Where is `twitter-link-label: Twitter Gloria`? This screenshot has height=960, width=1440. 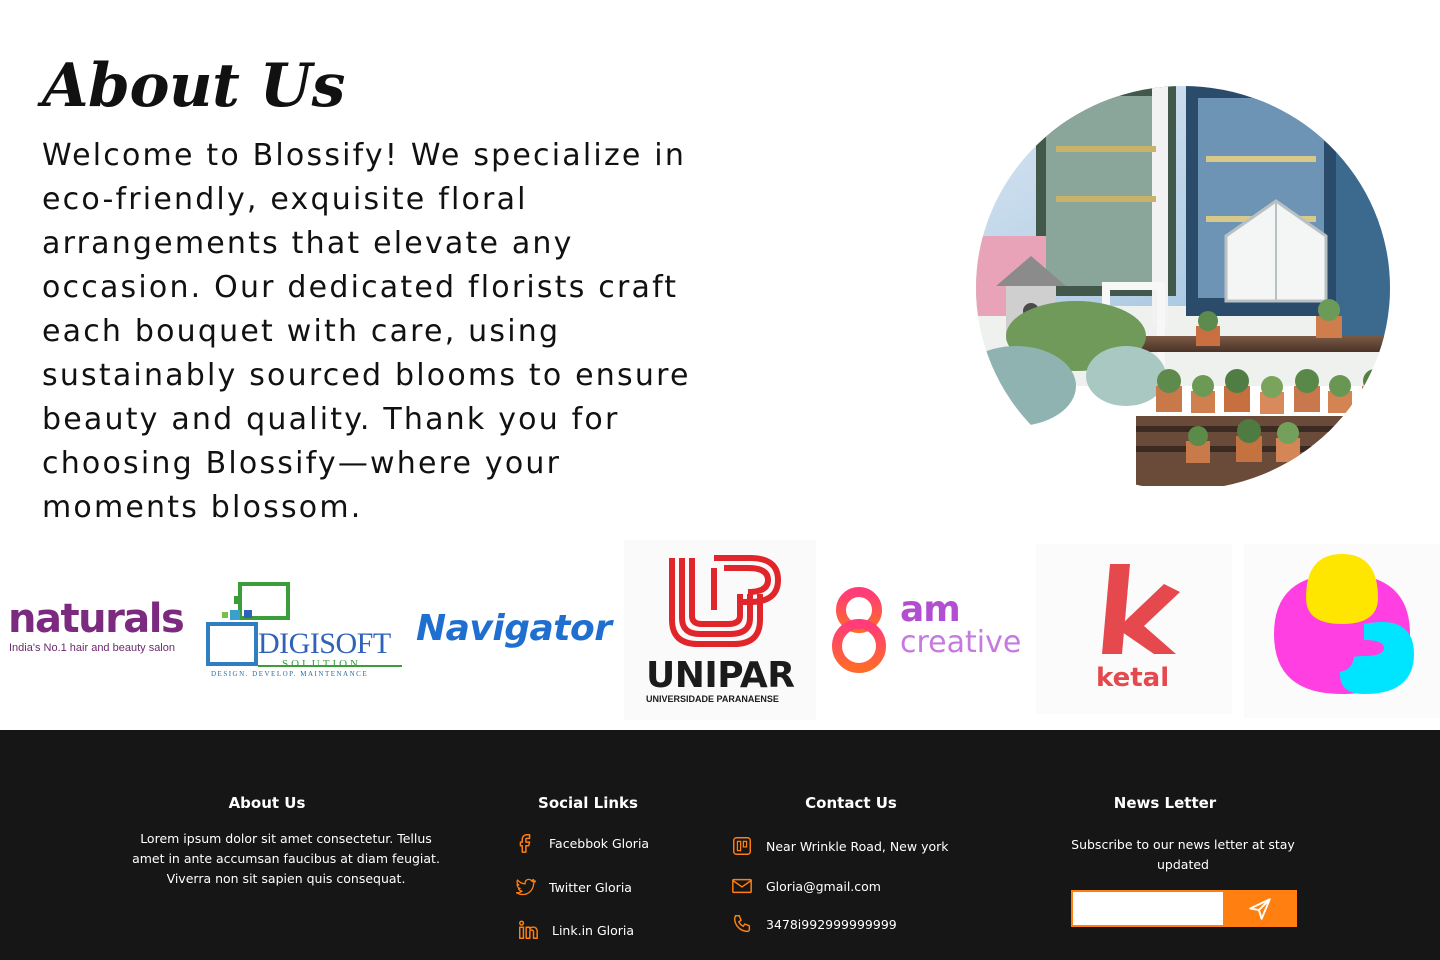 twitter-link-label: Twitter Gloria is located at coordinates (590, 887).